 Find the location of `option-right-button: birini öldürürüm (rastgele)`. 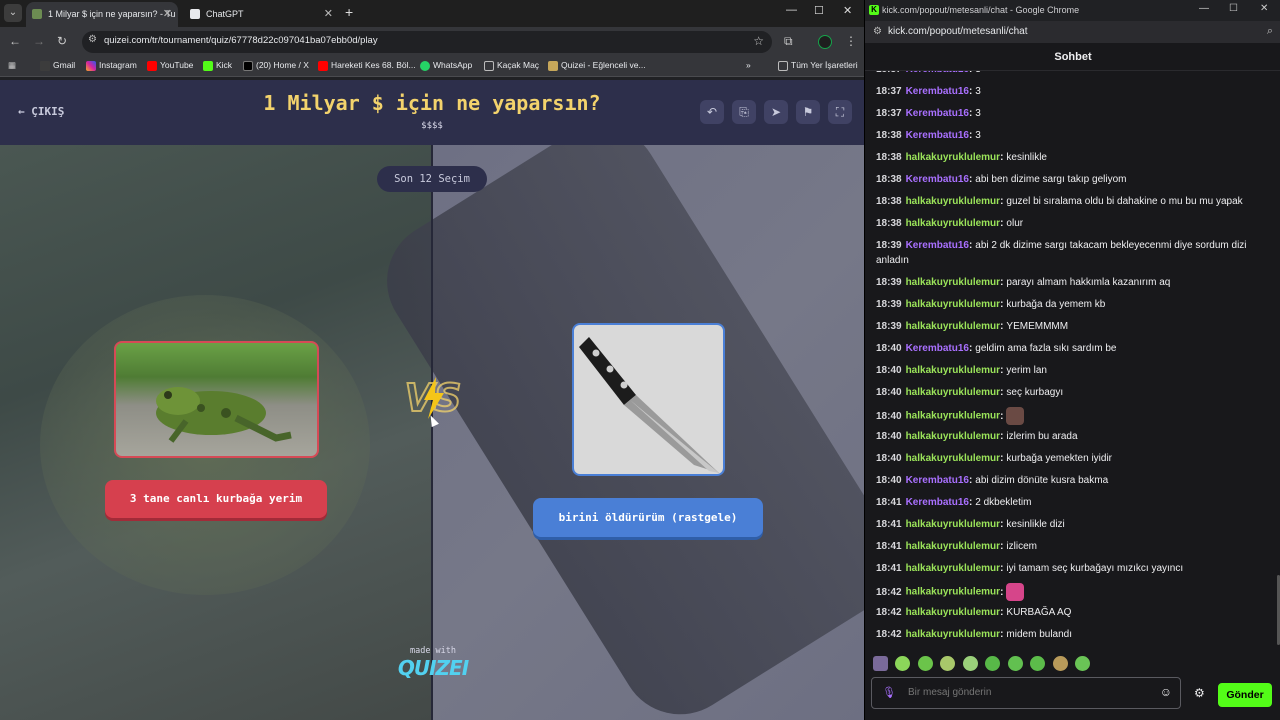

option-right-button: birini öldürürüm (rastgele) is located at coordinates (648, 517).